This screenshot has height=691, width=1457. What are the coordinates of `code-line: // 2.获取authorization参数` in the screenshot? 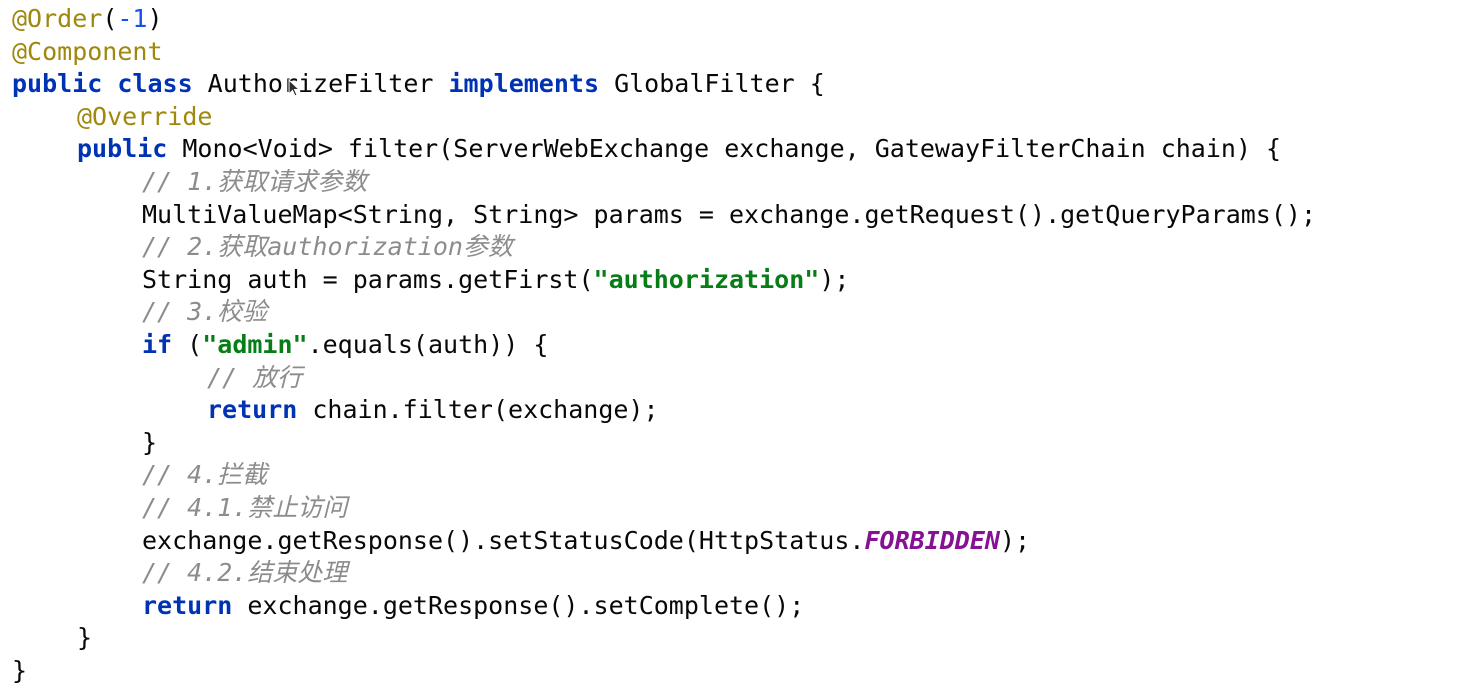 It's located at (327, 247).